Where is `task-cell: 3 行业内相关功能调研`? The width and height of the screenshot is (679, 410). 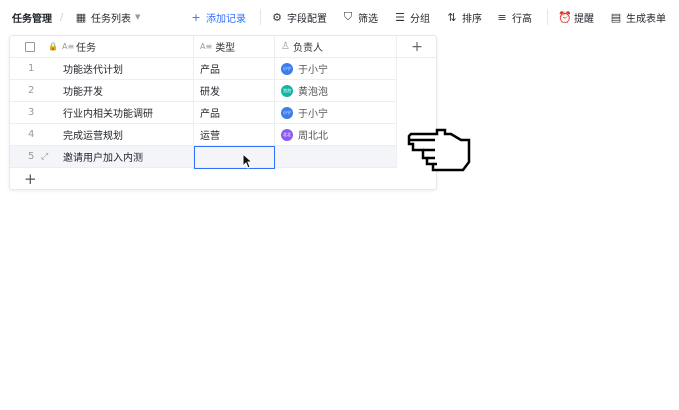
task-cell: 3 行业内相关功能调研 is located at coordinates (102, 113).